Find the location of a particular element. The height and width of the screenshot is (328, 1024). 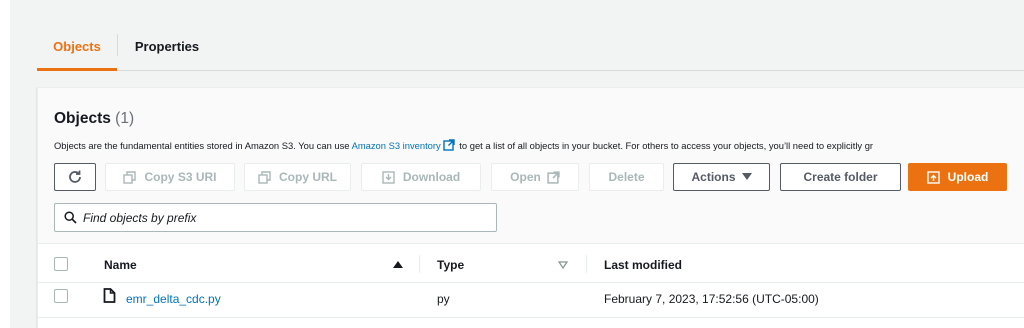

caret-down-icon is located at coordinates (746, 176).